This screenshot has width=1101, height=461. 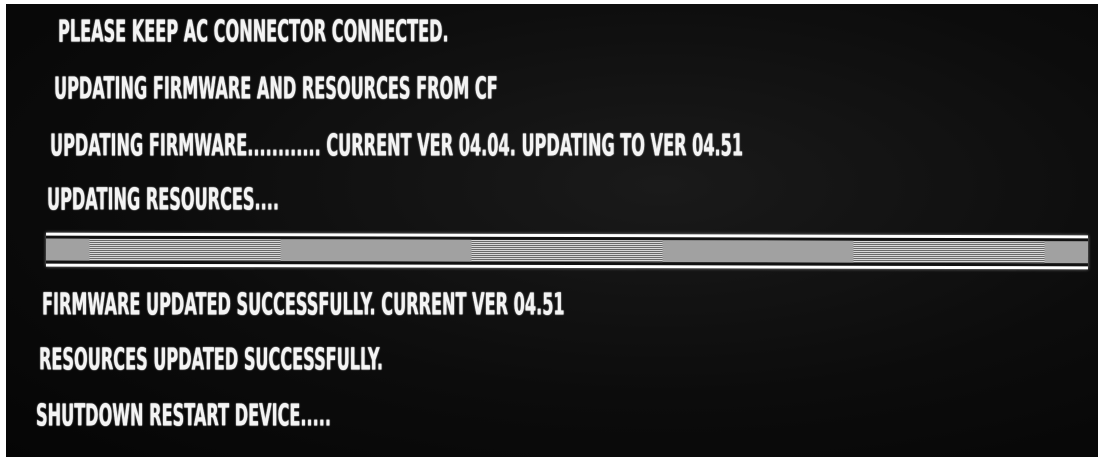 I want to click on progress-bar-fill, so click(x=567, y=251).